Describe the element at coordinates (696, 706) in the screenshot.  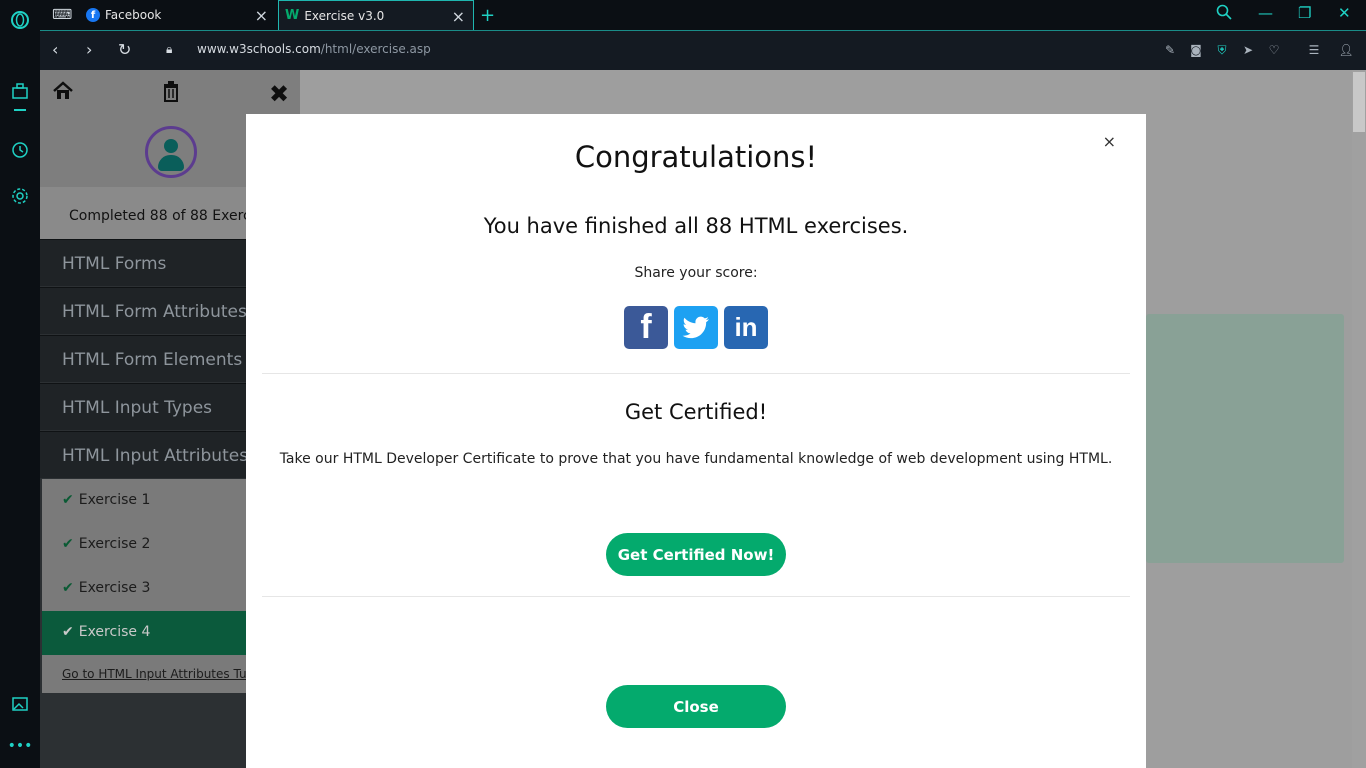
I see `close-button: Close` at that location.